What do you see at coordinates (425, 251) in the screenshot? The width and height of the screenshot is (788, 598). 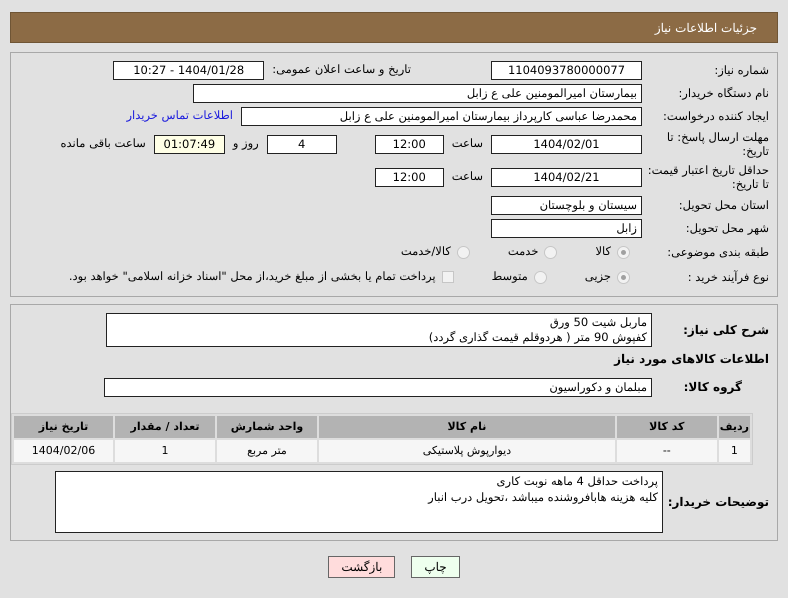 I see `option-label: کالا/خدمت` at bounding box center [425, 251].